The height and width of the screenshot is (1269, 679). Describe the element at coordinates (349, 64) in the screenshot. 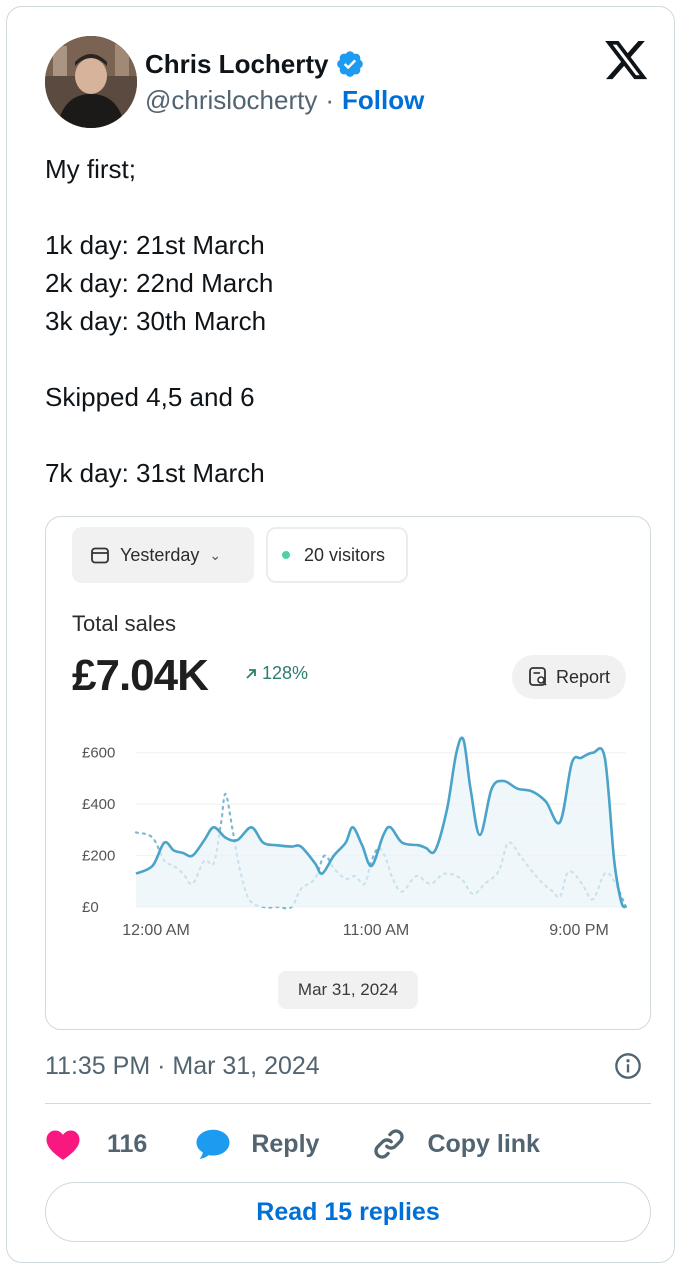

I see `verified-badge-icon` at that location.